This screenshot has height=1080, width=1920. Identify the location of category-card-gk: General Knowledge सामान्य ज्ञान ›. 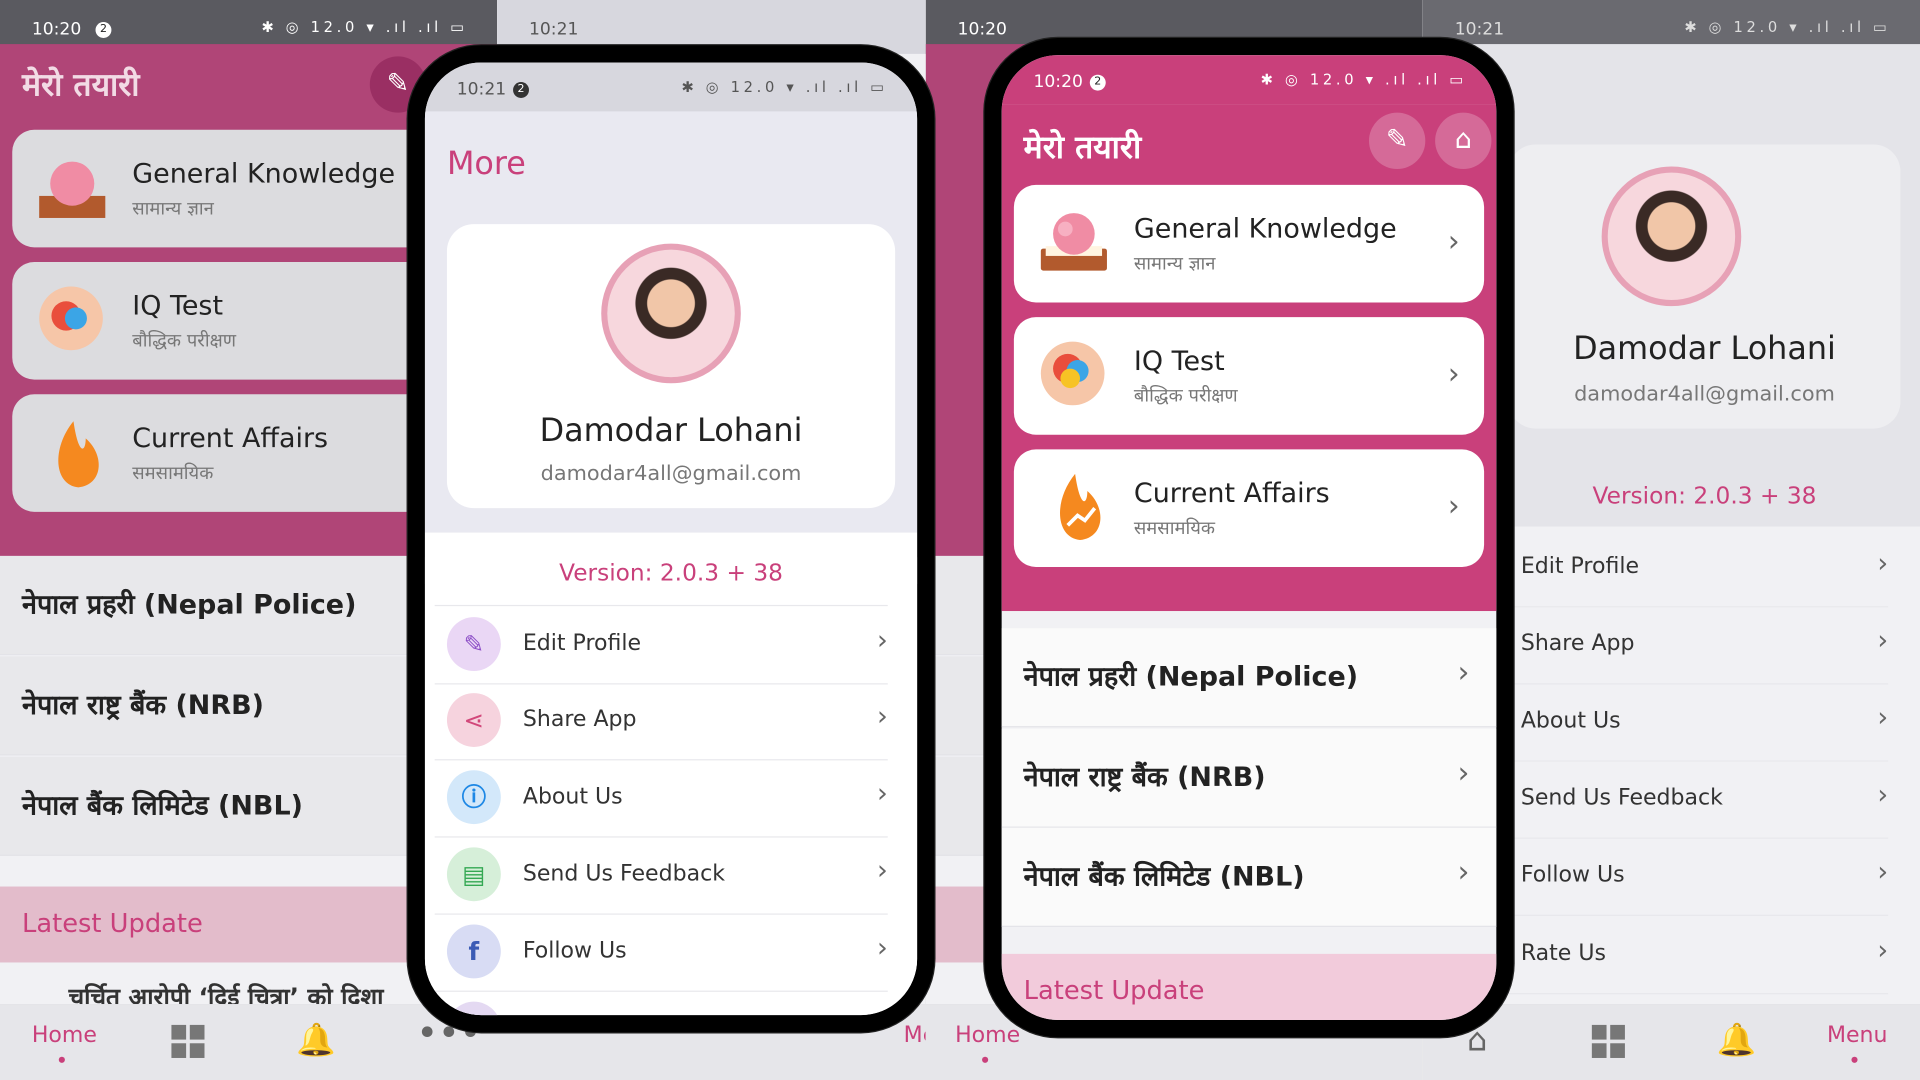
(1249, 243).